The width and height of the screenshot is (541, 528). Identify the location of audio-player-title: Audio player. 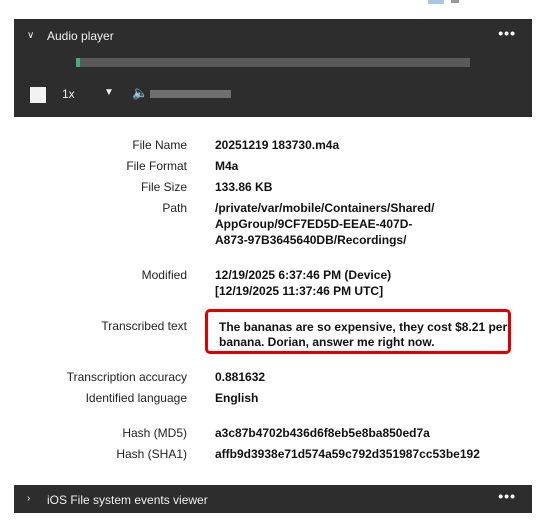
(80, 36).